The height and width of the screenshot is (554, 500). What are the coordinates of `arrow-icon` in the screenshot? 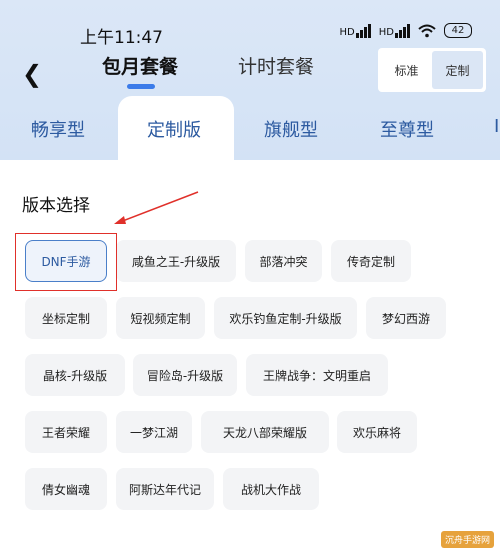 It's located at (156, 207).